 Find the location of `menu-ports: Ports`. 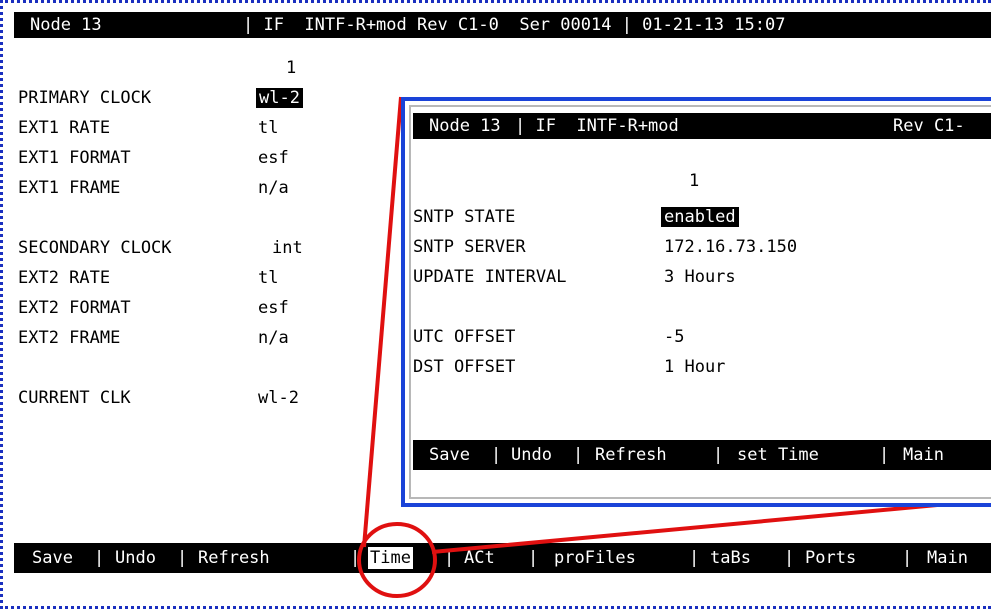

menu-ports: Ports is located at coordinates (830, 558).